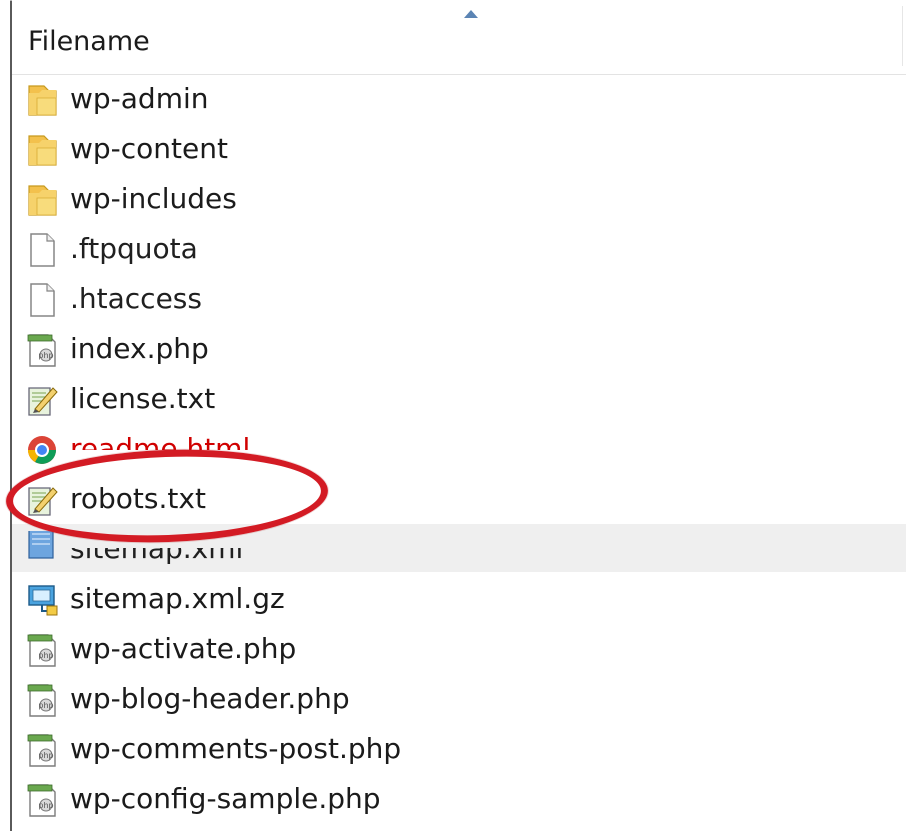  Describe the element at coordinates (157, 548) in the screenshot. I see `file-name: sitemap.xml` at that location.